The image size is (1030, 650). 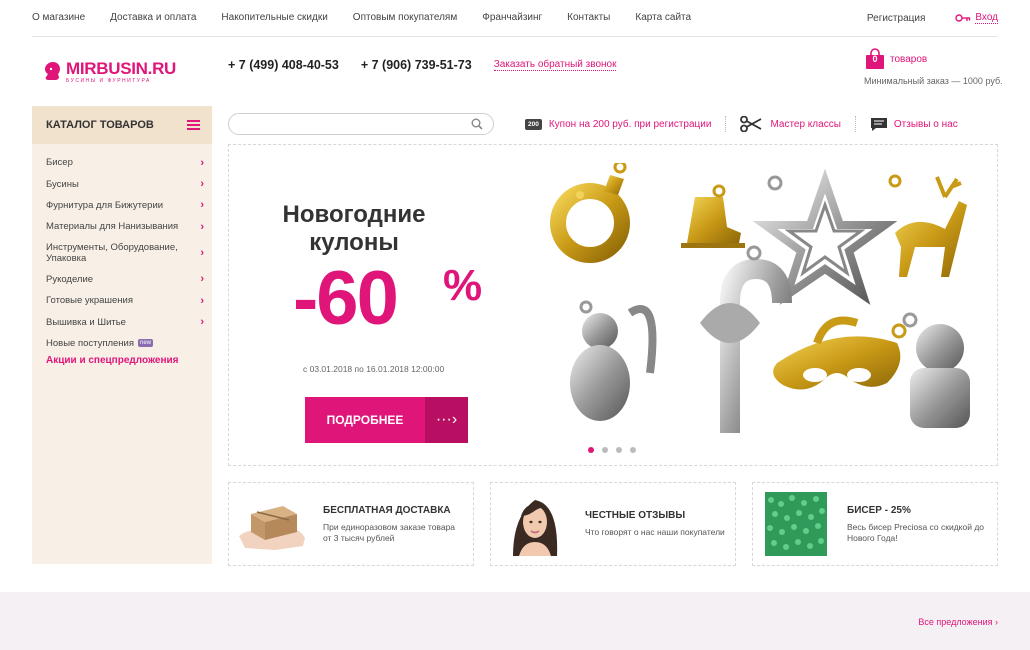 I want to click on cart-count: 0, so click(x=875, y=59).